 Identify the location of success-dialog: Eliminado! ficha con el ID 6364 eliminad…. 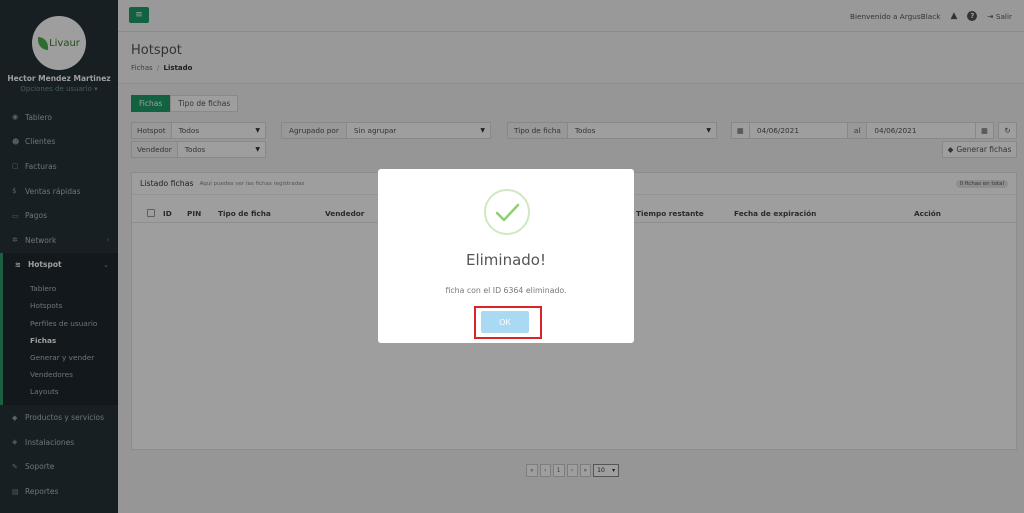
(506, 256).